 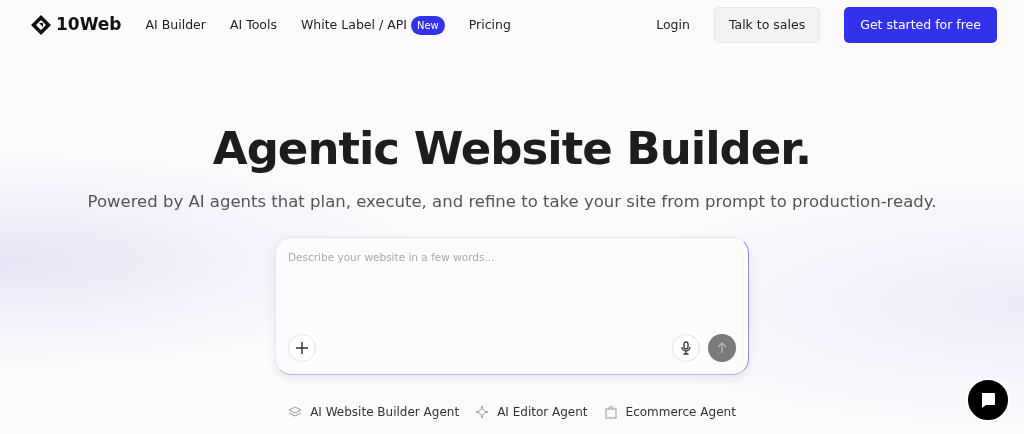 What do you see at coordinates (253, 25) in the screenshot?
I see `nav-link: AI Tools` at bounding box center [253, 25].